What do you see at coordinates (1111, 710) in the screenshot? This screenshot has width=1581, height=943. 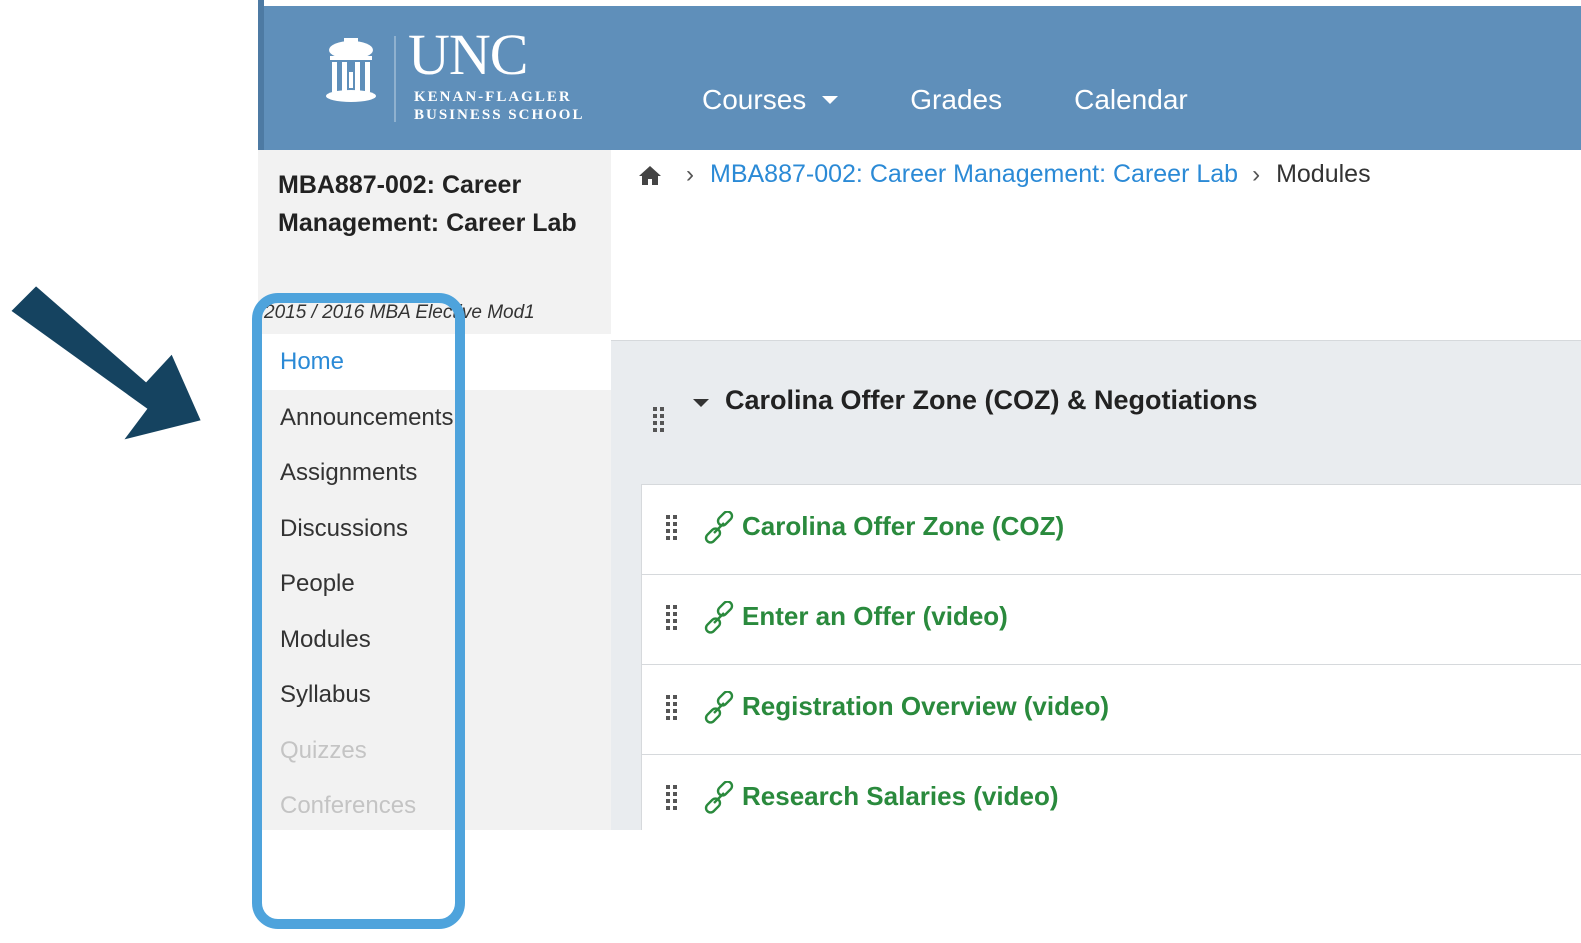 I see `module-item: Registration Overview (video)` at bounding box center [1111, 710].